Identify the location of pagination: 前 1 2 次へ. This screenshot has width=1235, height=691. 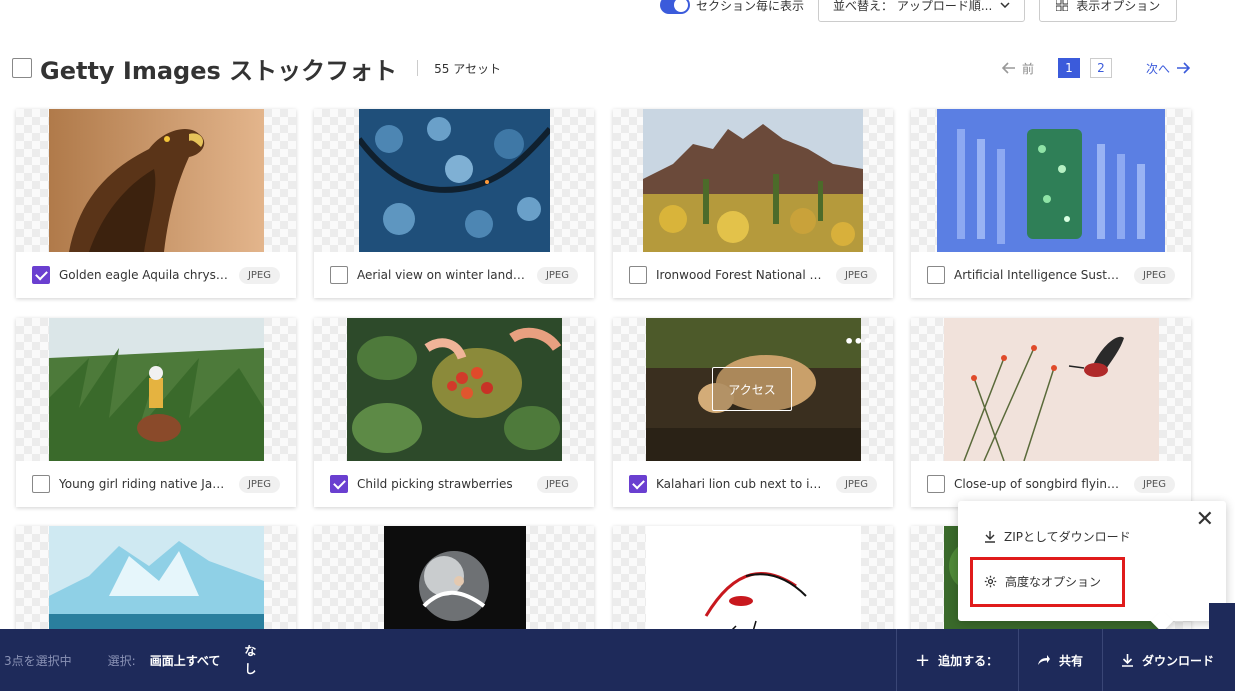
(1095, 68).